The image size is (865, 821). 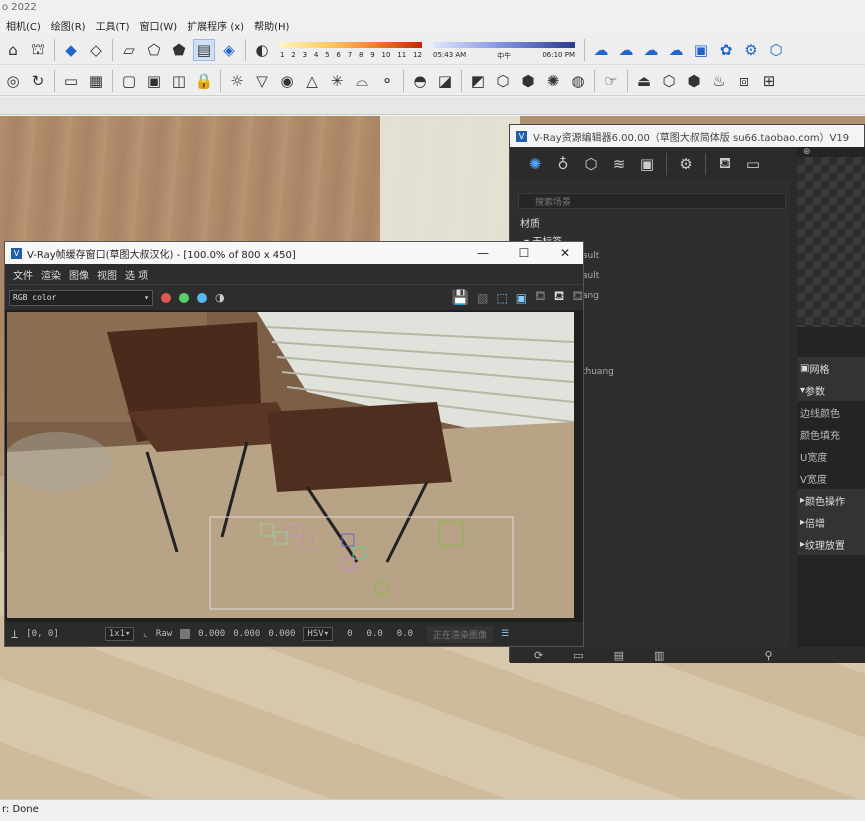 I want to click on box-down-icon: ⬢, so click(x=694, y=81).